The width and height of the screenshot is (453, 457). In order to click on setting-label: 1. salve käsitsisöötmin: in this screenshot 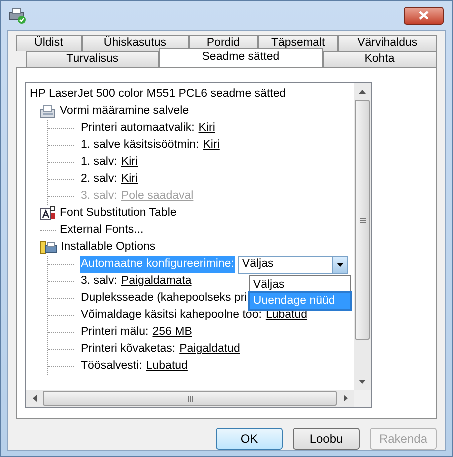, I will do `click(140, 145)`.